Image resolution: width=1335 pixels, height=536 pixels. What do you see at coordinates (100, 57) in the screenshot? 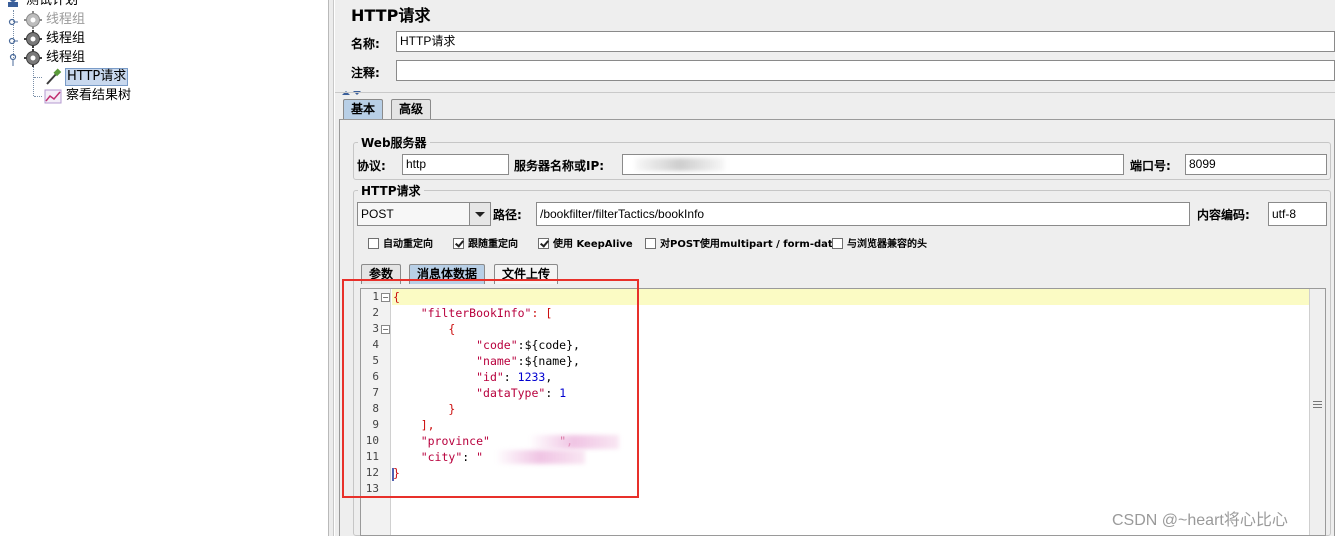
I see `tree-item-thread-group-expanded: 线程组` at bounding box center [100, 57].